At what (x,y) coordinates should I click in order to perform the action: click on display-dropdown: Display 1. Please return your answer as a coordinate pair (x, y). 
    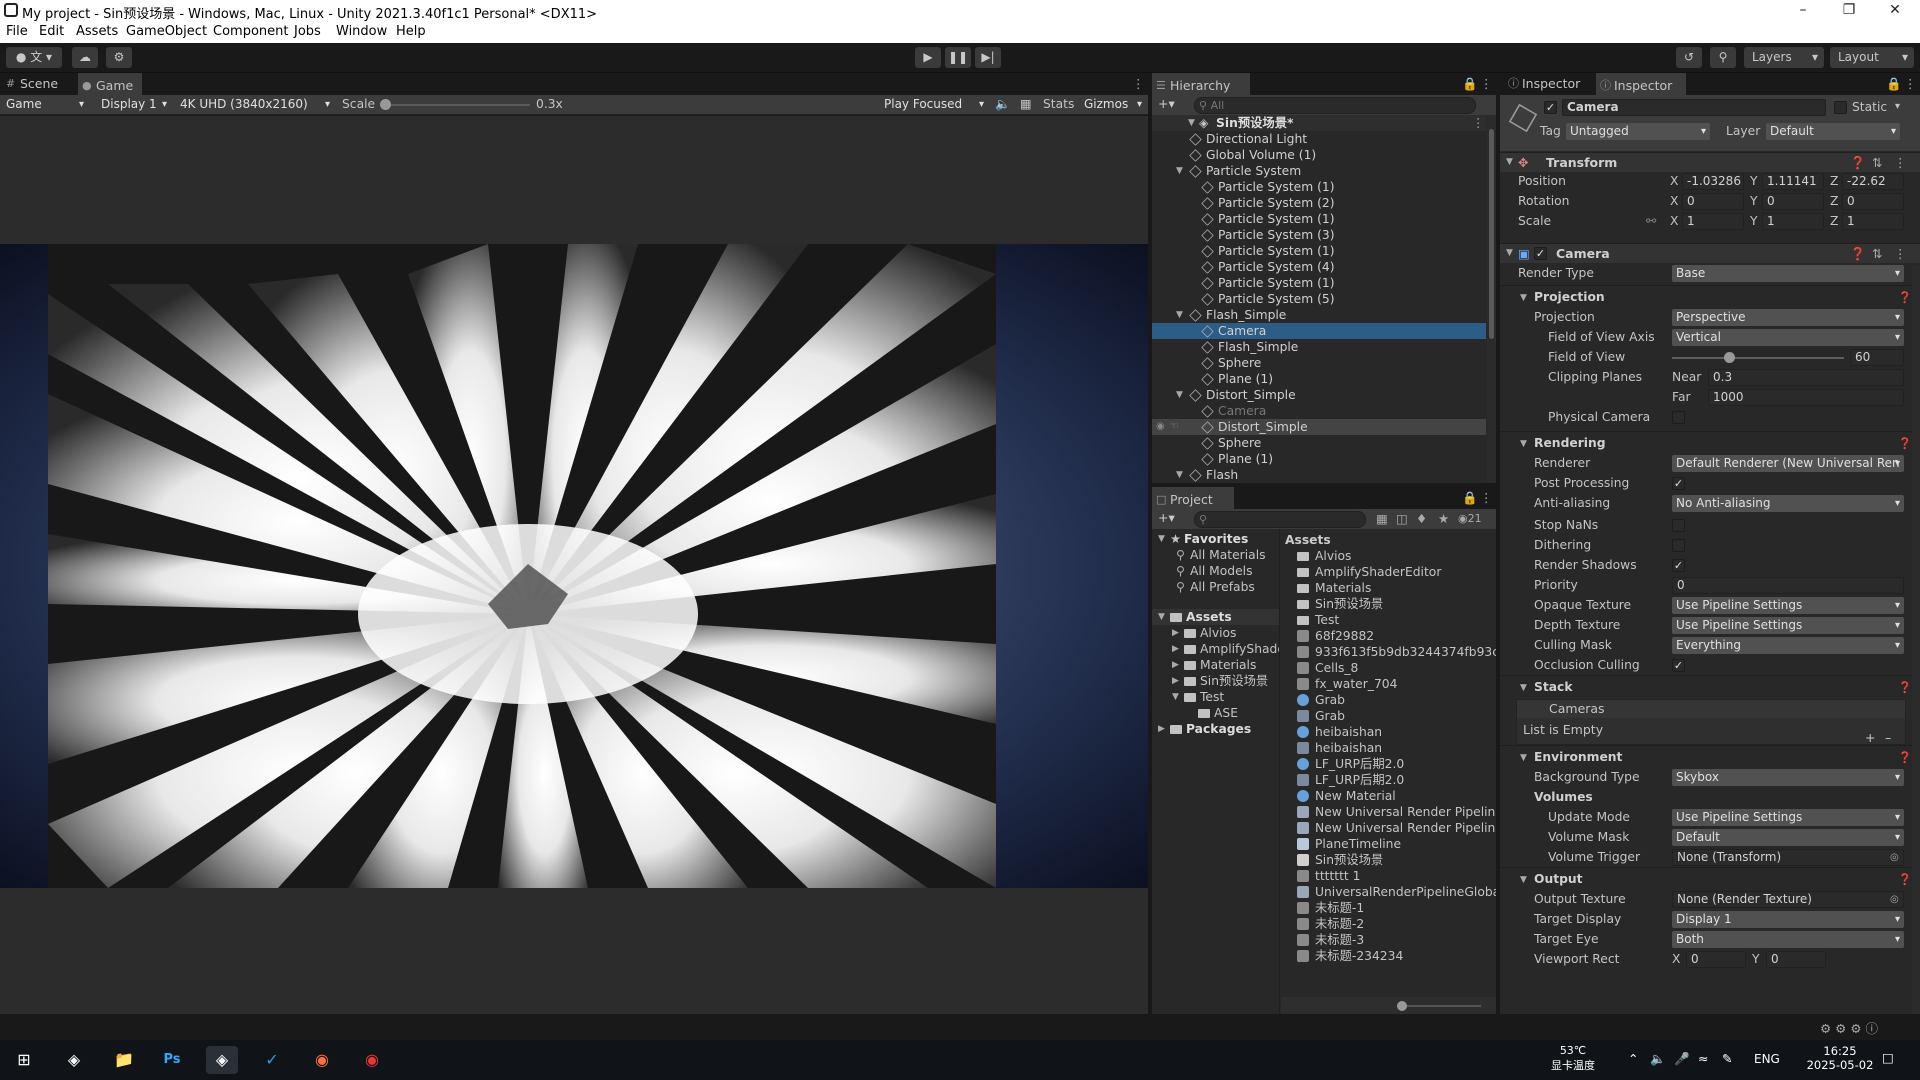
    Looking at the image, I should click on (134, 104).